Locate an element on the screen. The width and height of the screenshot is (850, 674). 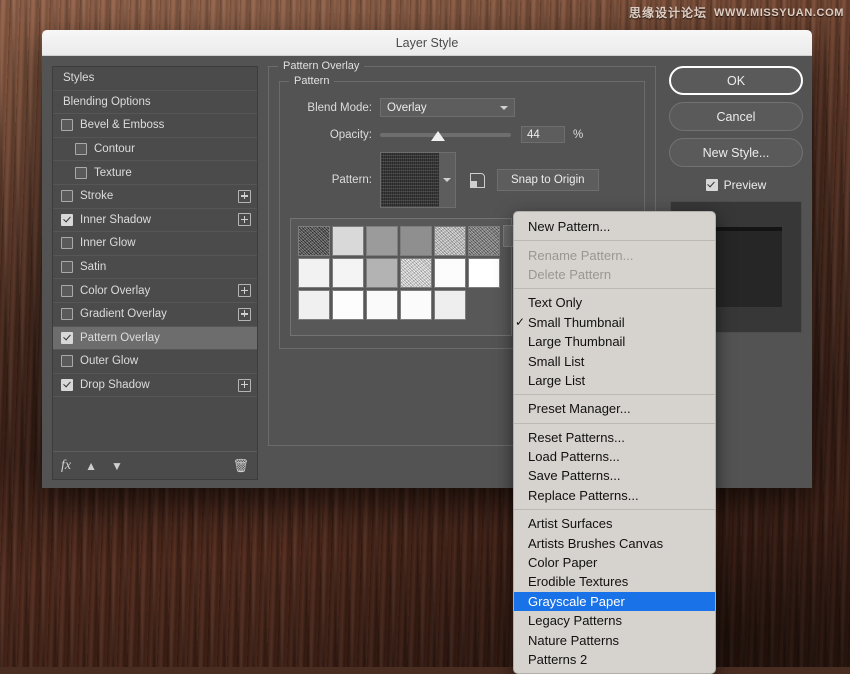
link-pattern-icon is located at coordinates (477, 180).